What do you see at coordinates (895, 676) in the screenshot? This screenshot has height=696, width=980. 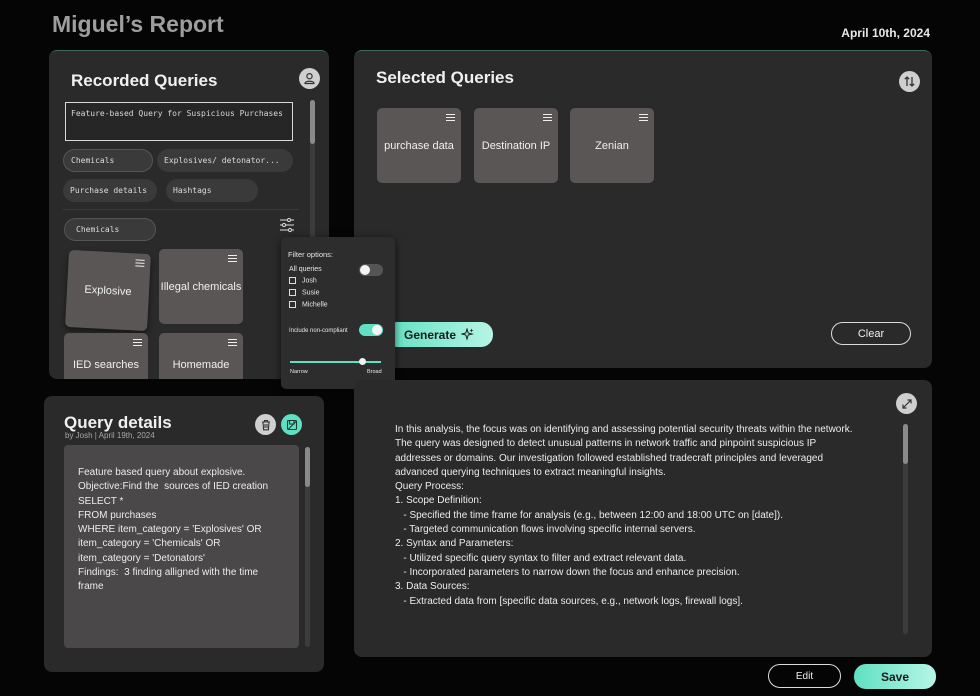 I see `save-button: Save` at bounding box center [895, 676].